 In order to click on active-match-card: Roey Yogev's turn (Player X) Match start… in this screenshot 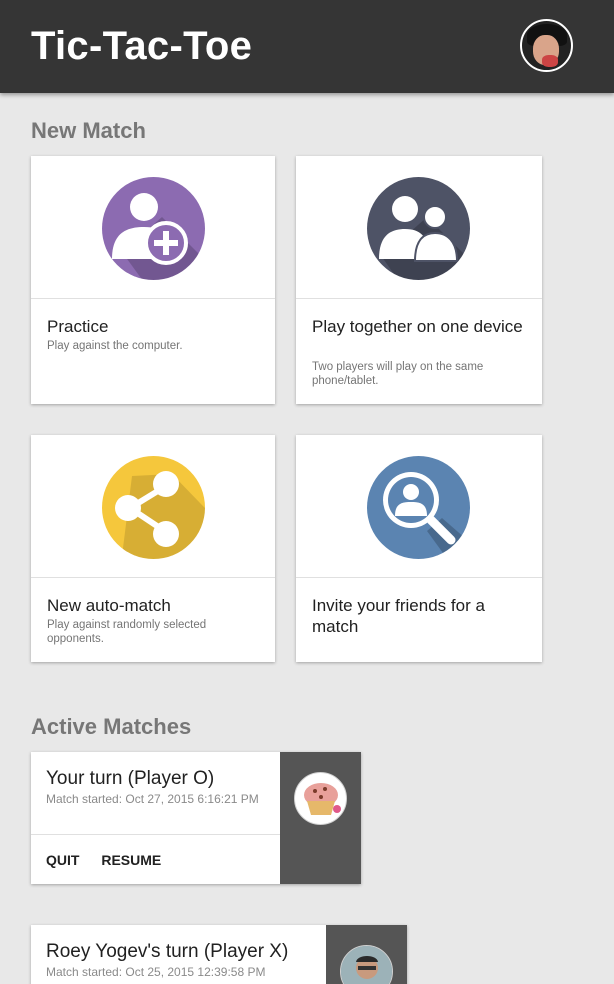, I will do `click(219, 954)`.